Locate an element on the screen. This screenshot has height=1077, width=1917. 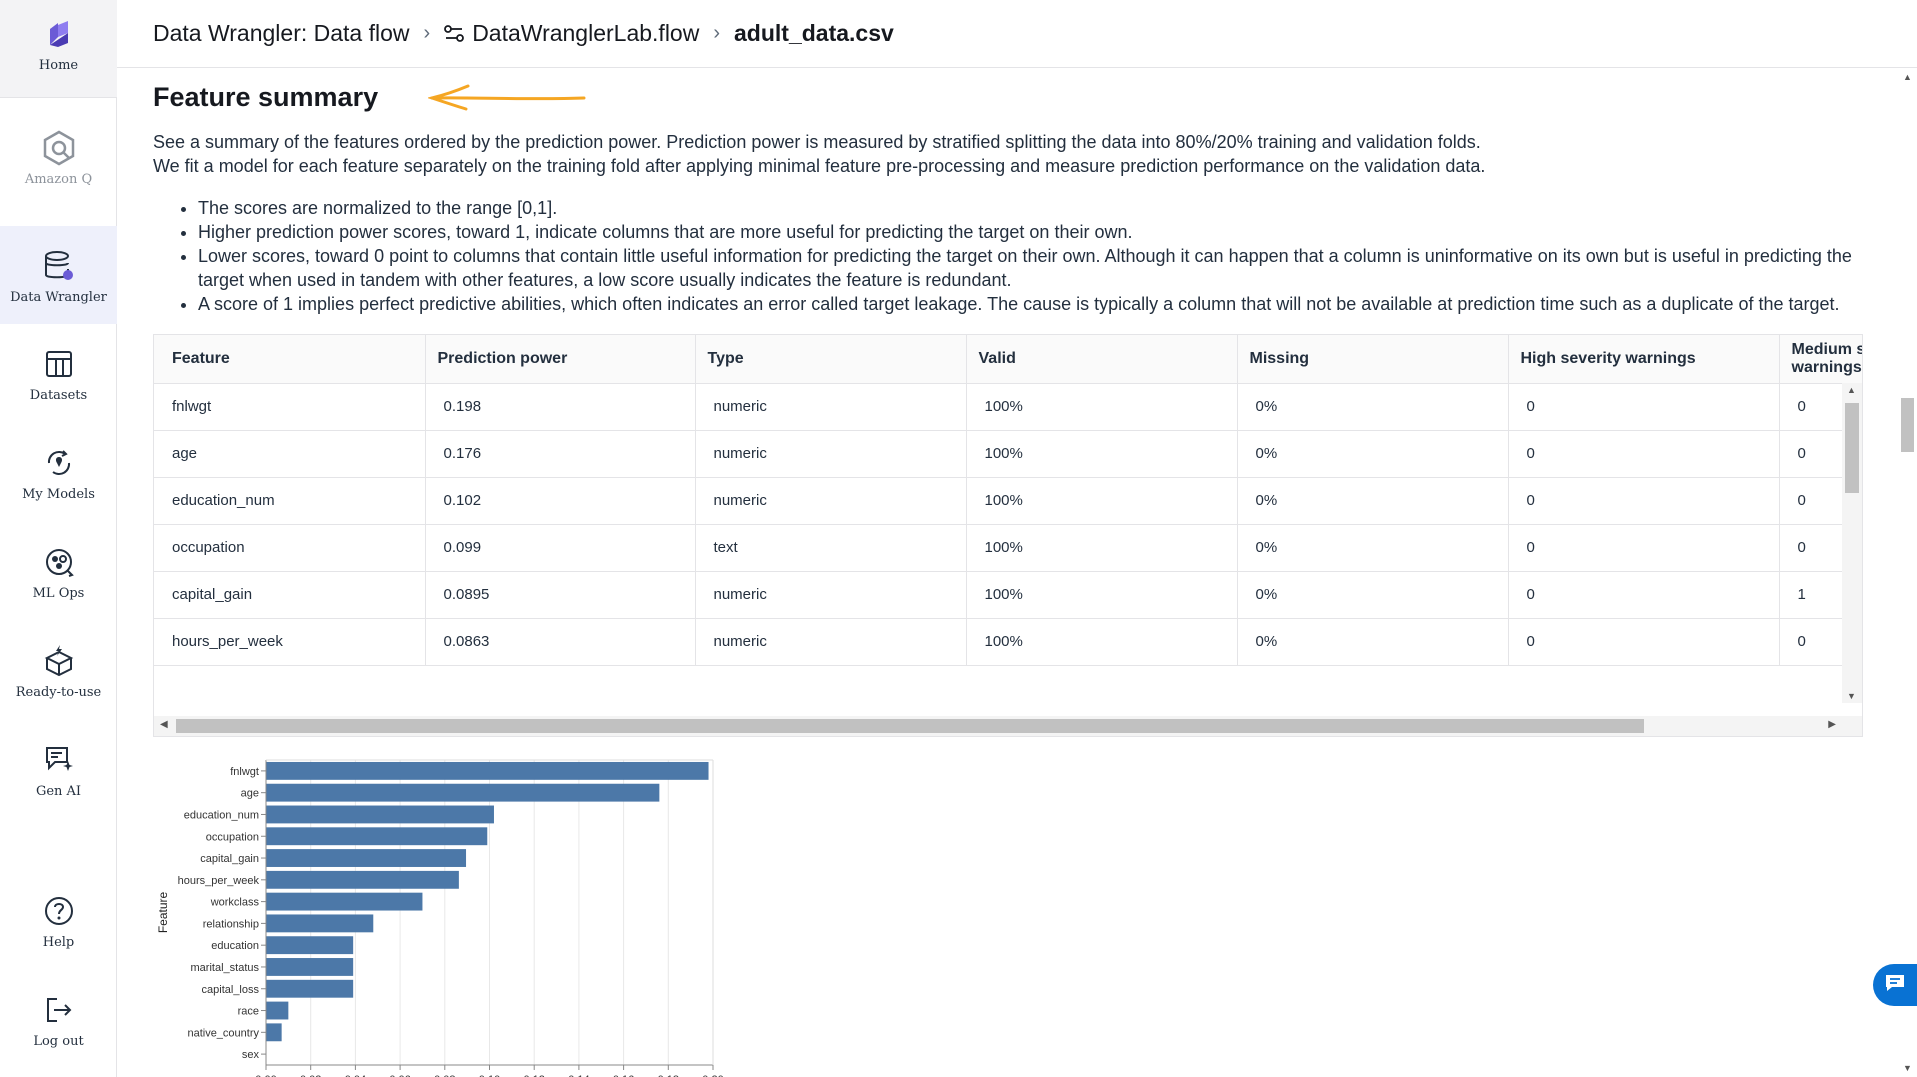
chart-y-tick-label: fnlwgt is located at coordinates (244, 772).